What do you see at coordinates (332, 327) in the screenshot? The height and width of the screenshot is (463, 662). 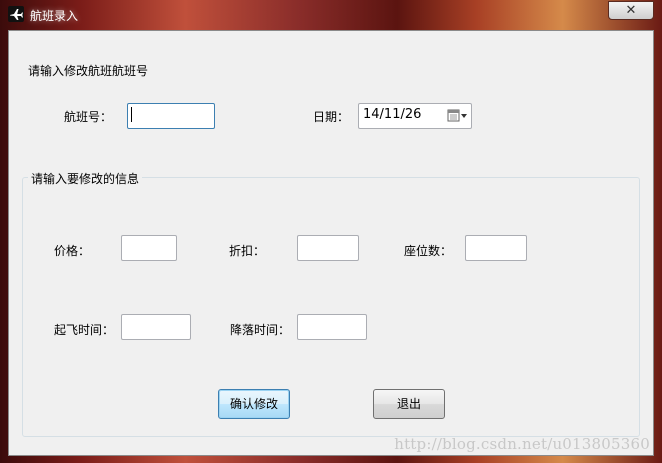 I see `landing-time-input` at bounding box center [332, 327].